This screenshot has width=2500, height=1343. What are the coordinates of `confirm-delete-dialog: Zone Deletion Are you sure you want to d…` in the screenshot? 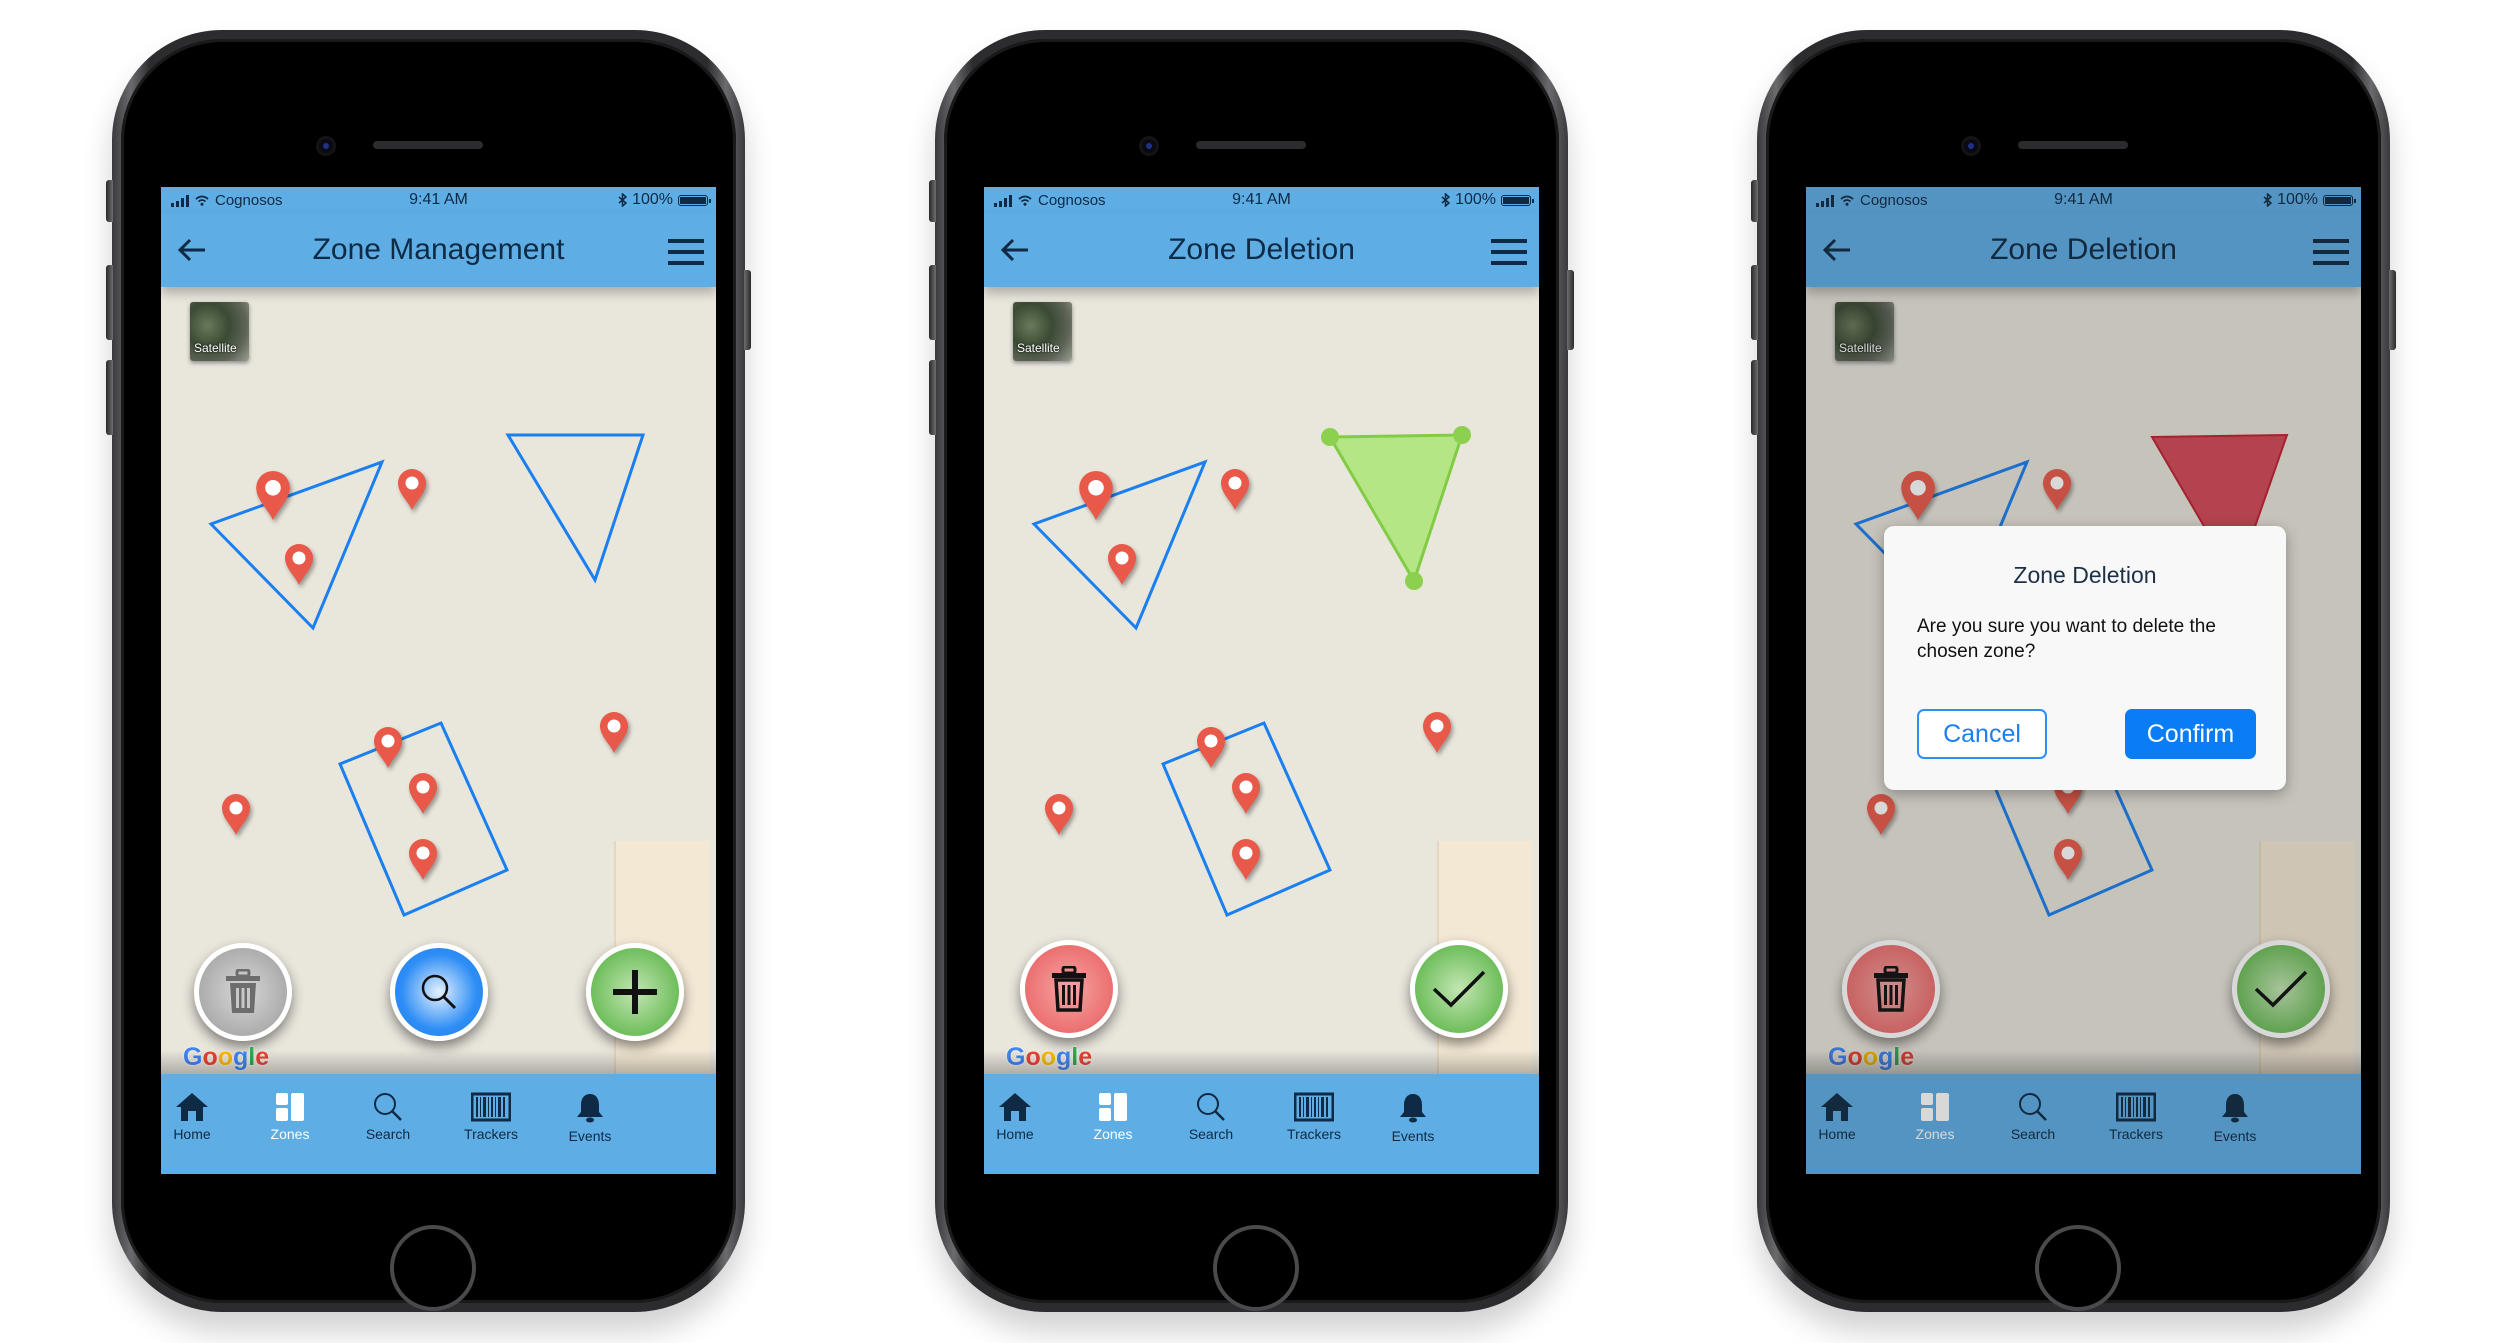 It's located at (2085, 658).